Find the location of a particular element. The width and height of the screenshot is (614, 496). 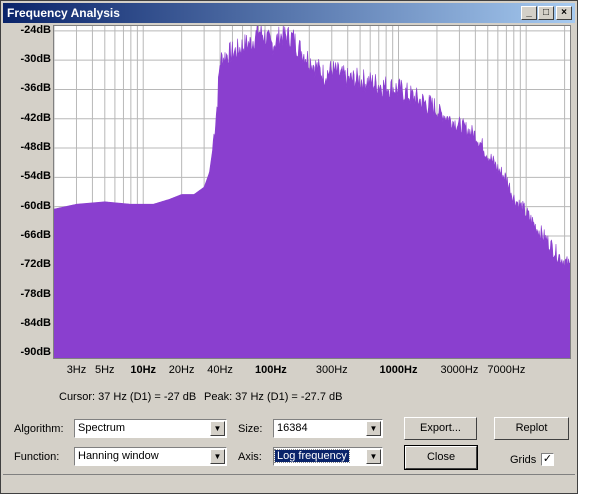

y-tick-label: -54dB is located at coordinates (35, 176).